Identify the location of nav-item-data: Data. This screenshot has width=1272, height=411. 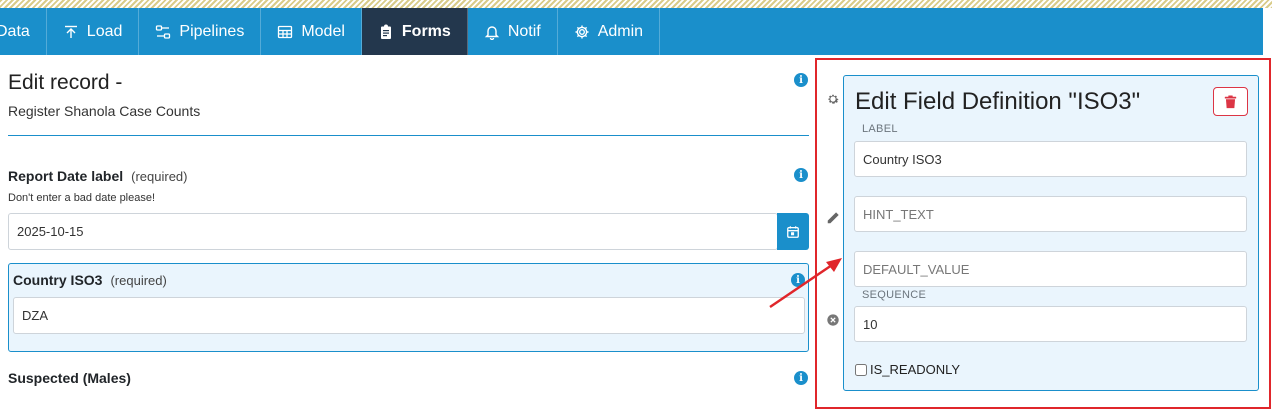
(23, 31).